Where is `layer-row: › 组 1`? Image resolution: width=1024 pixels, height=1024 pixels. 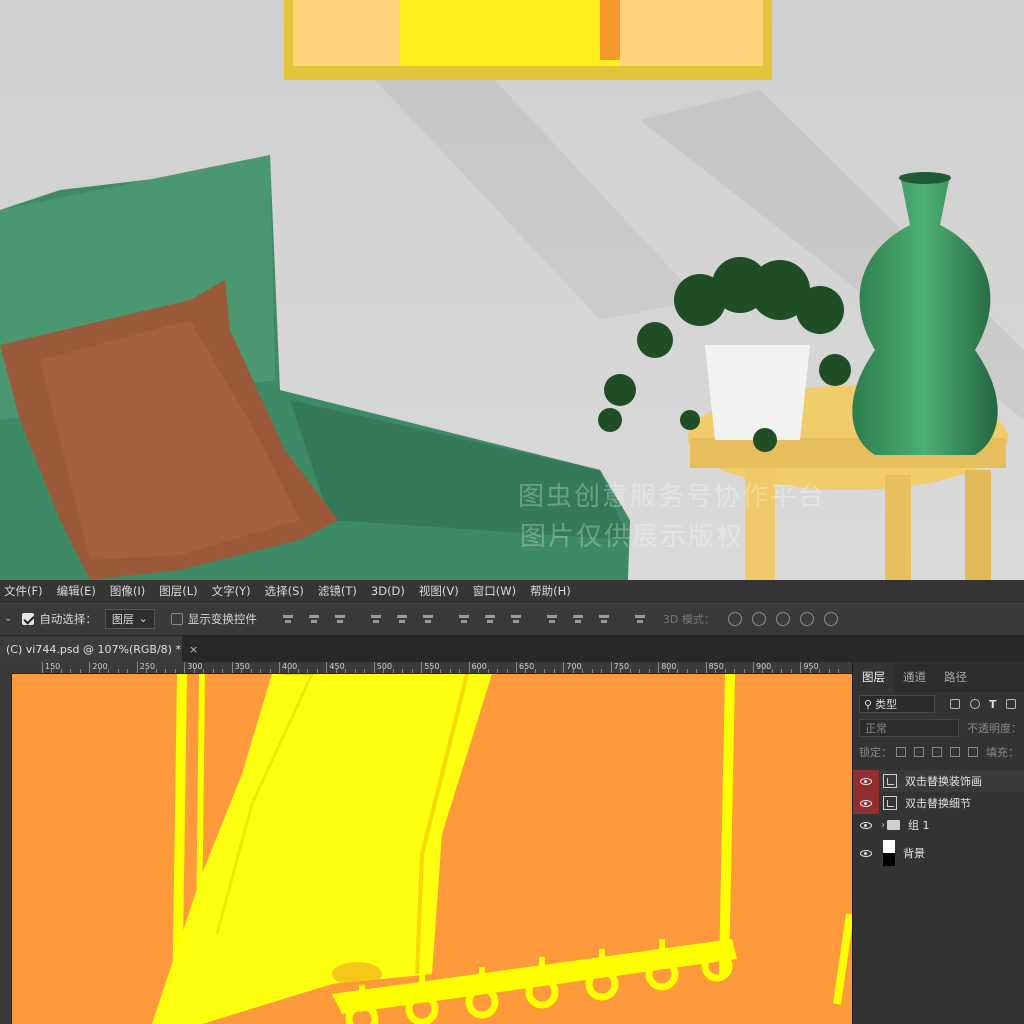
layer-row: › 组 1 is located at coordinates (938, 825).